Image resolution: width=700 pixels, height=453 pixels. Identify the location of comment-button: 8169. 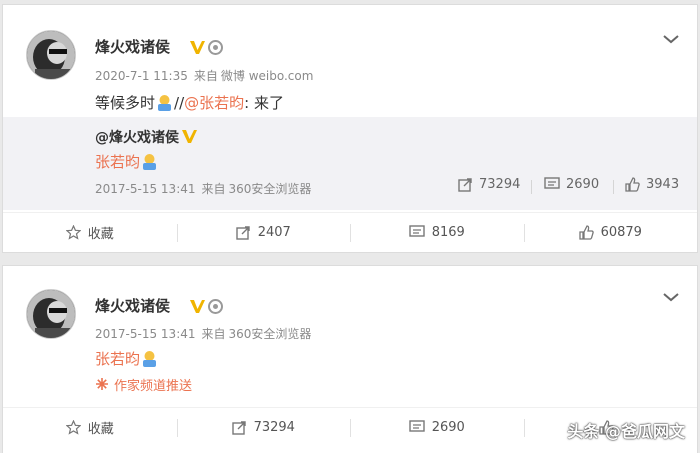
(437, 232).